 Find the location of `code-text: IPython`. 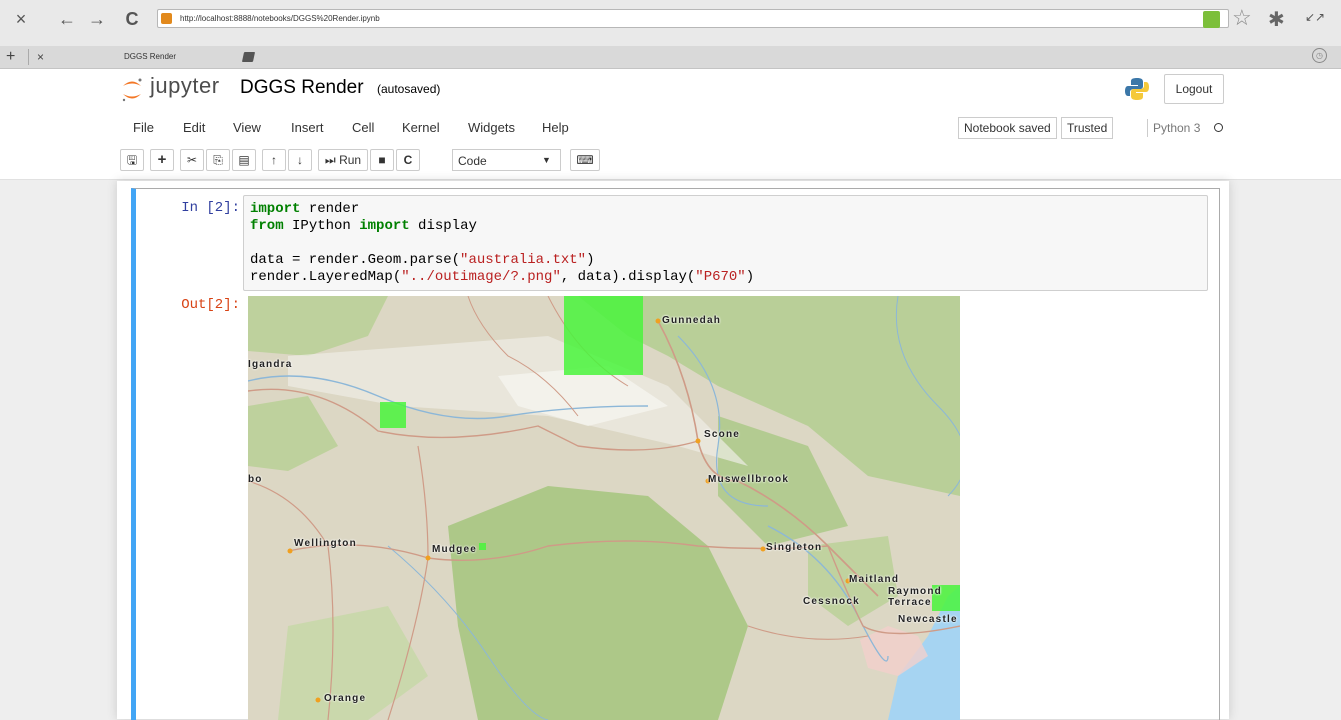

code-text: IPython is located at coordinates (321, 226).